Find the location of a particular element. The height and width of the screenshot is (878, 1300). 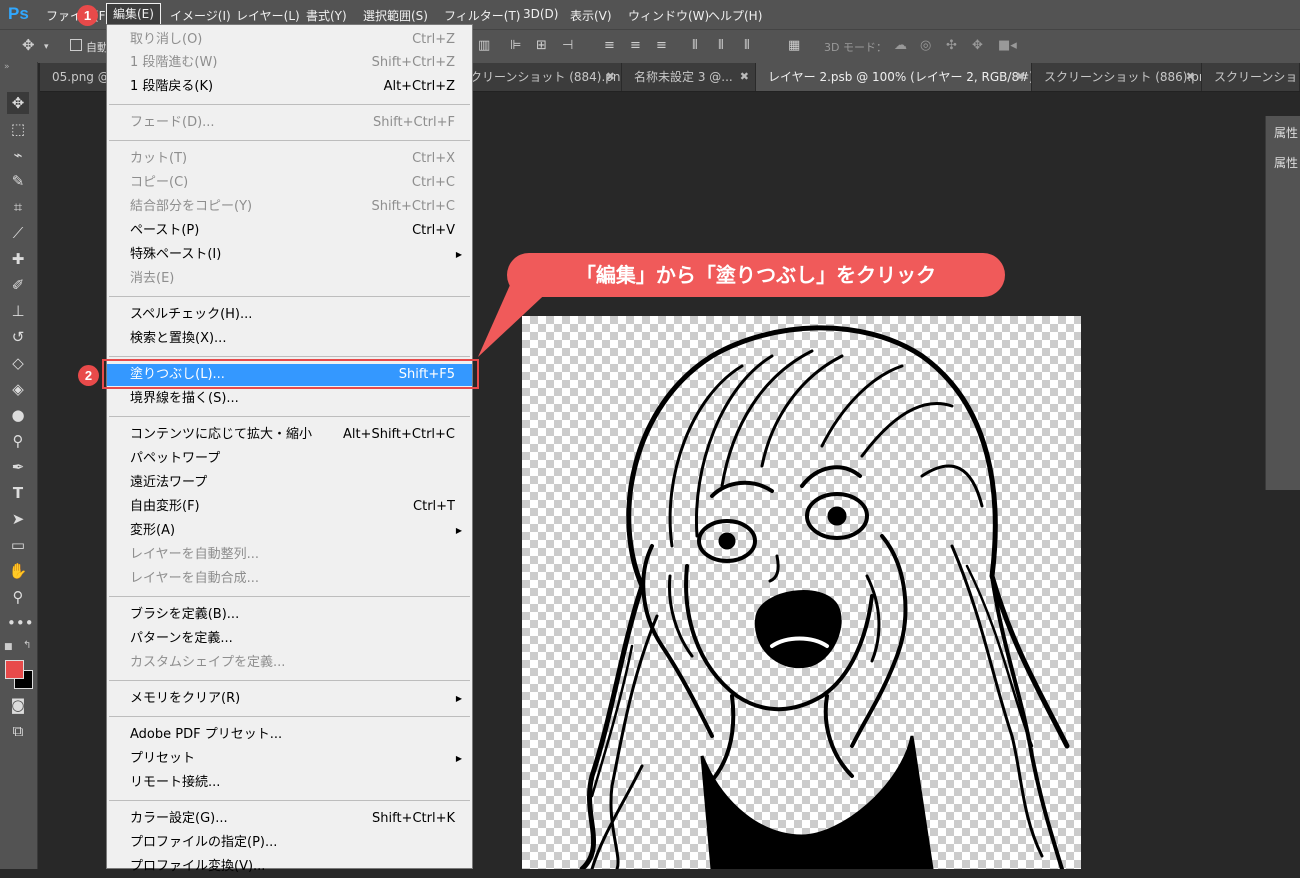

scale-3d-icon: ■◂ is located at coordinates (1007, 45).